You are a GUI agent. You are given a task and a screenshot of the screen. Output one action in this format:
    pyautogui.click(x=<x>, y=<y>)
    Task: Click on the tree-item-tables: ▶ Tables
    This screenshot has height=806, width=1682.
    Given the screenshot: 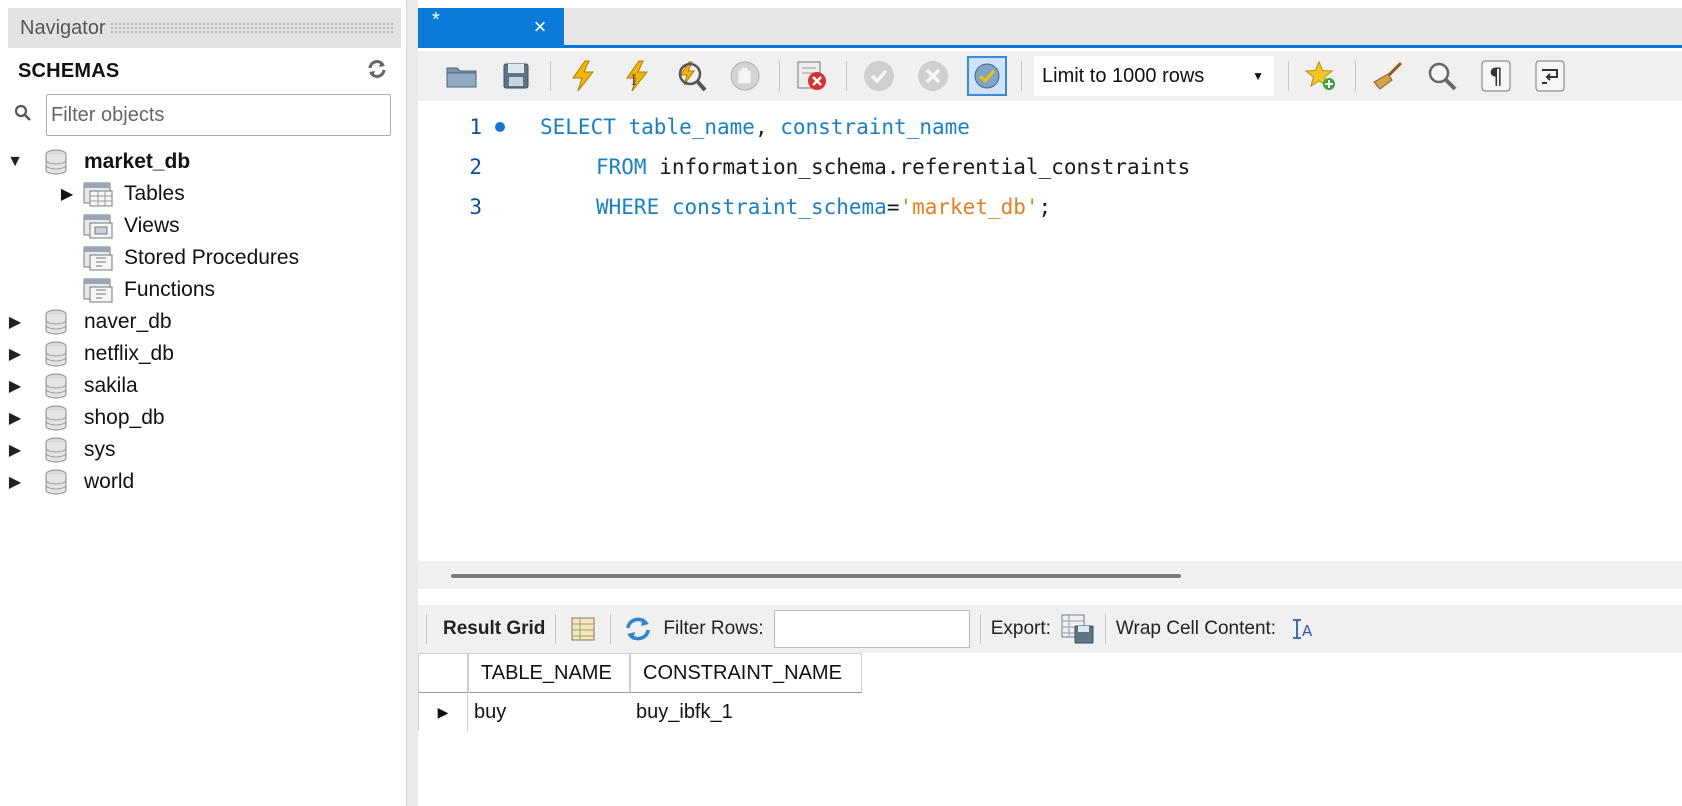 What is the action you would take?
    pyautogui.click(x=200, y=194)
    